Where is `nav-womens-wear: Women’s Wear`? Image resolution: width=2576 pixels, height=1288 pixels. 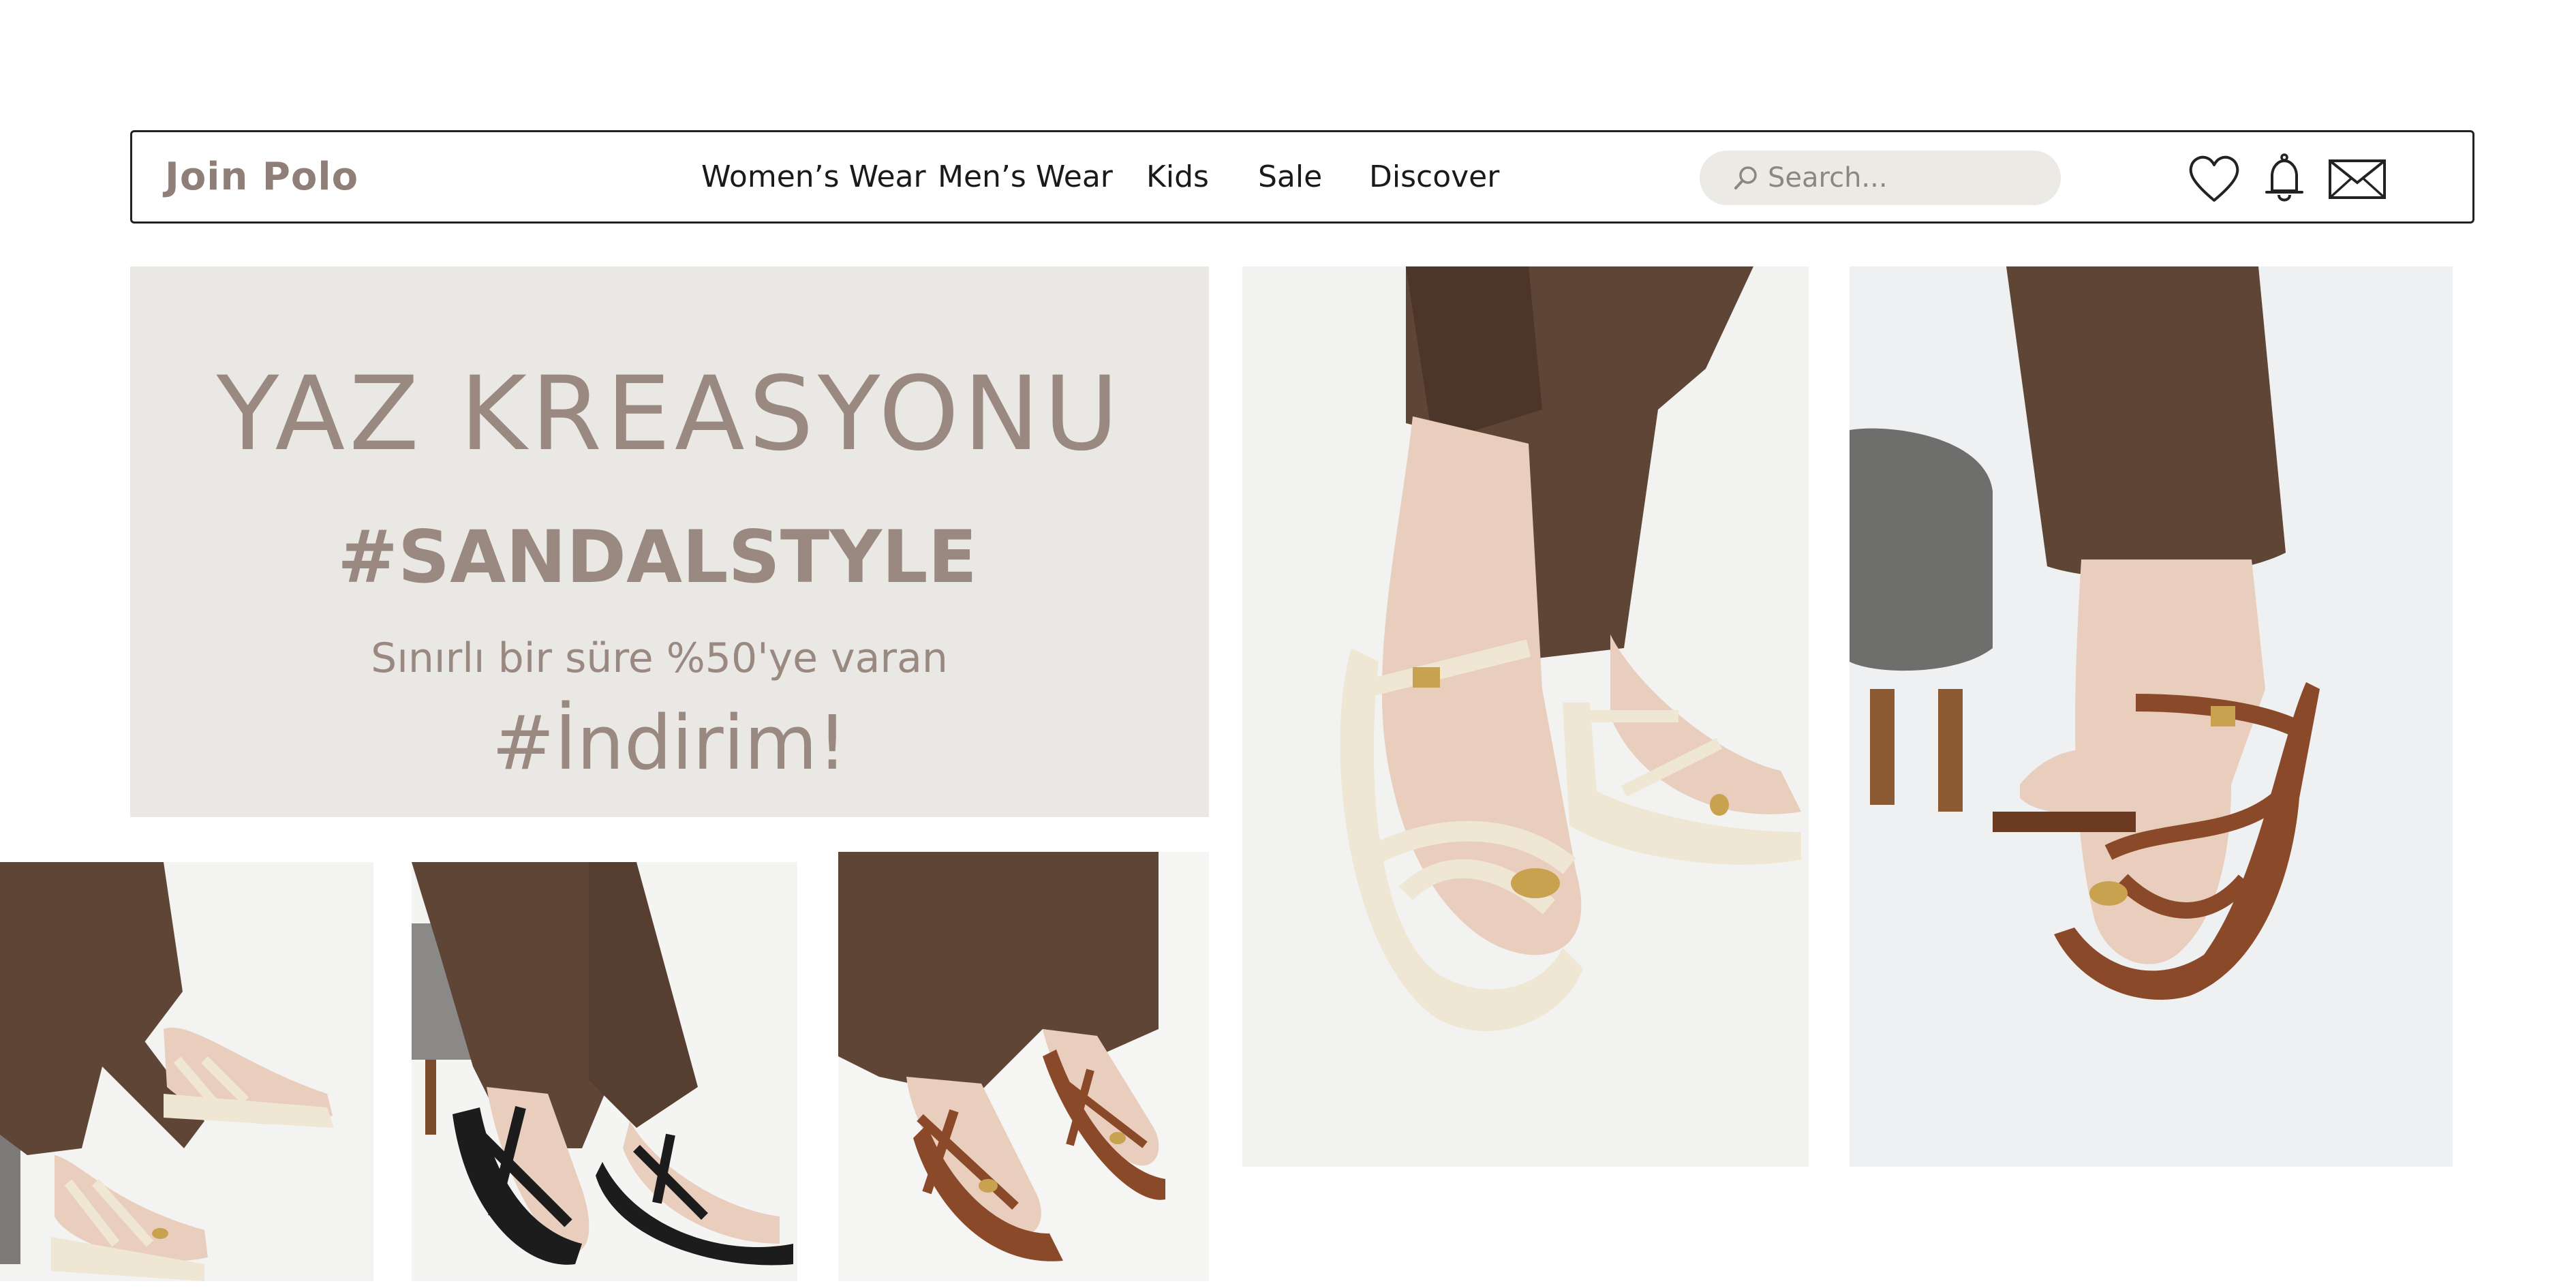
nav-womens-wear: Women’s Wear is located at coordinates (813, 176).